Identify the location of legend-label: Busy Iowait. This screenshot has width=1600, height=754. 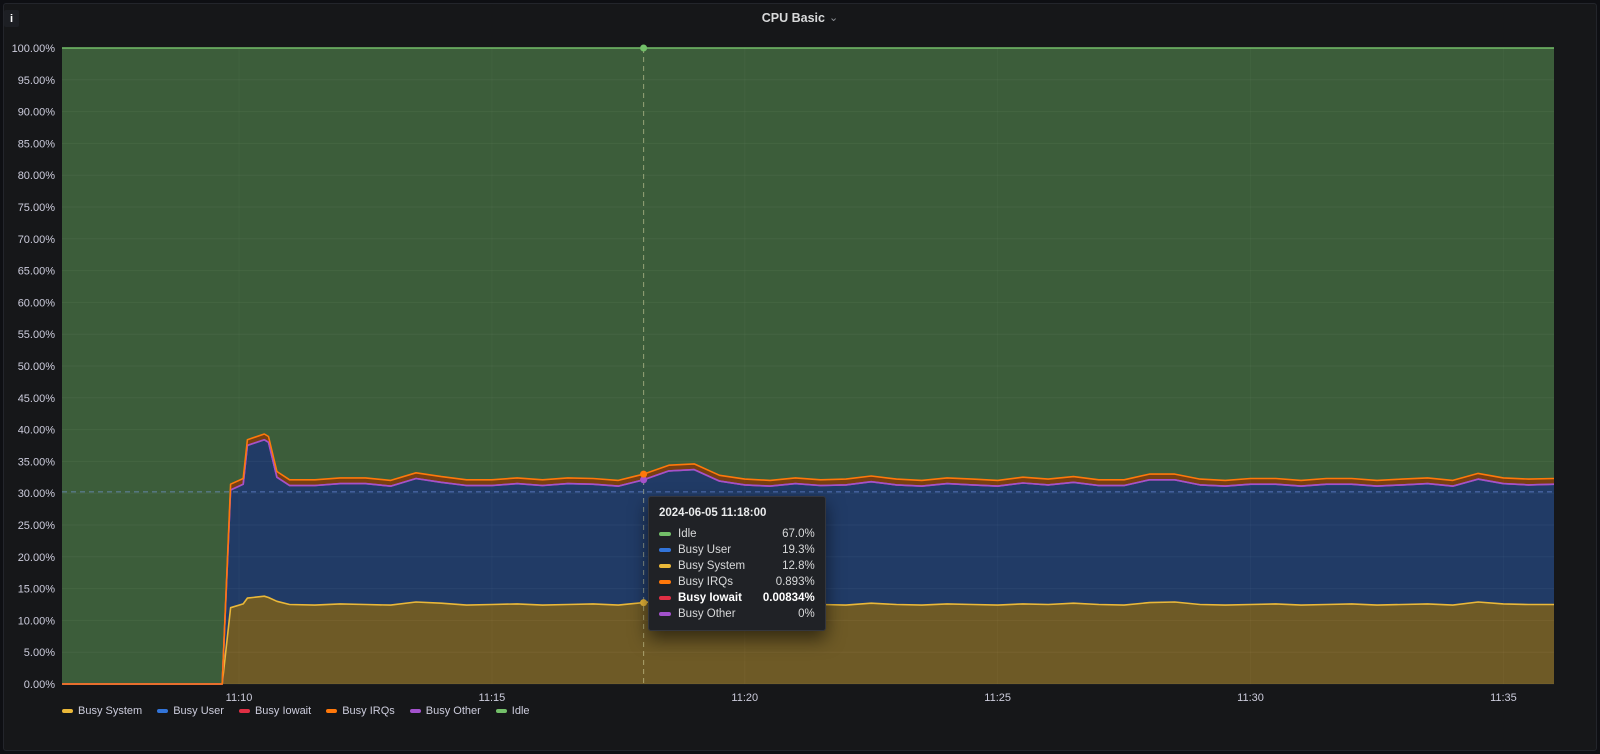
(283, 711).